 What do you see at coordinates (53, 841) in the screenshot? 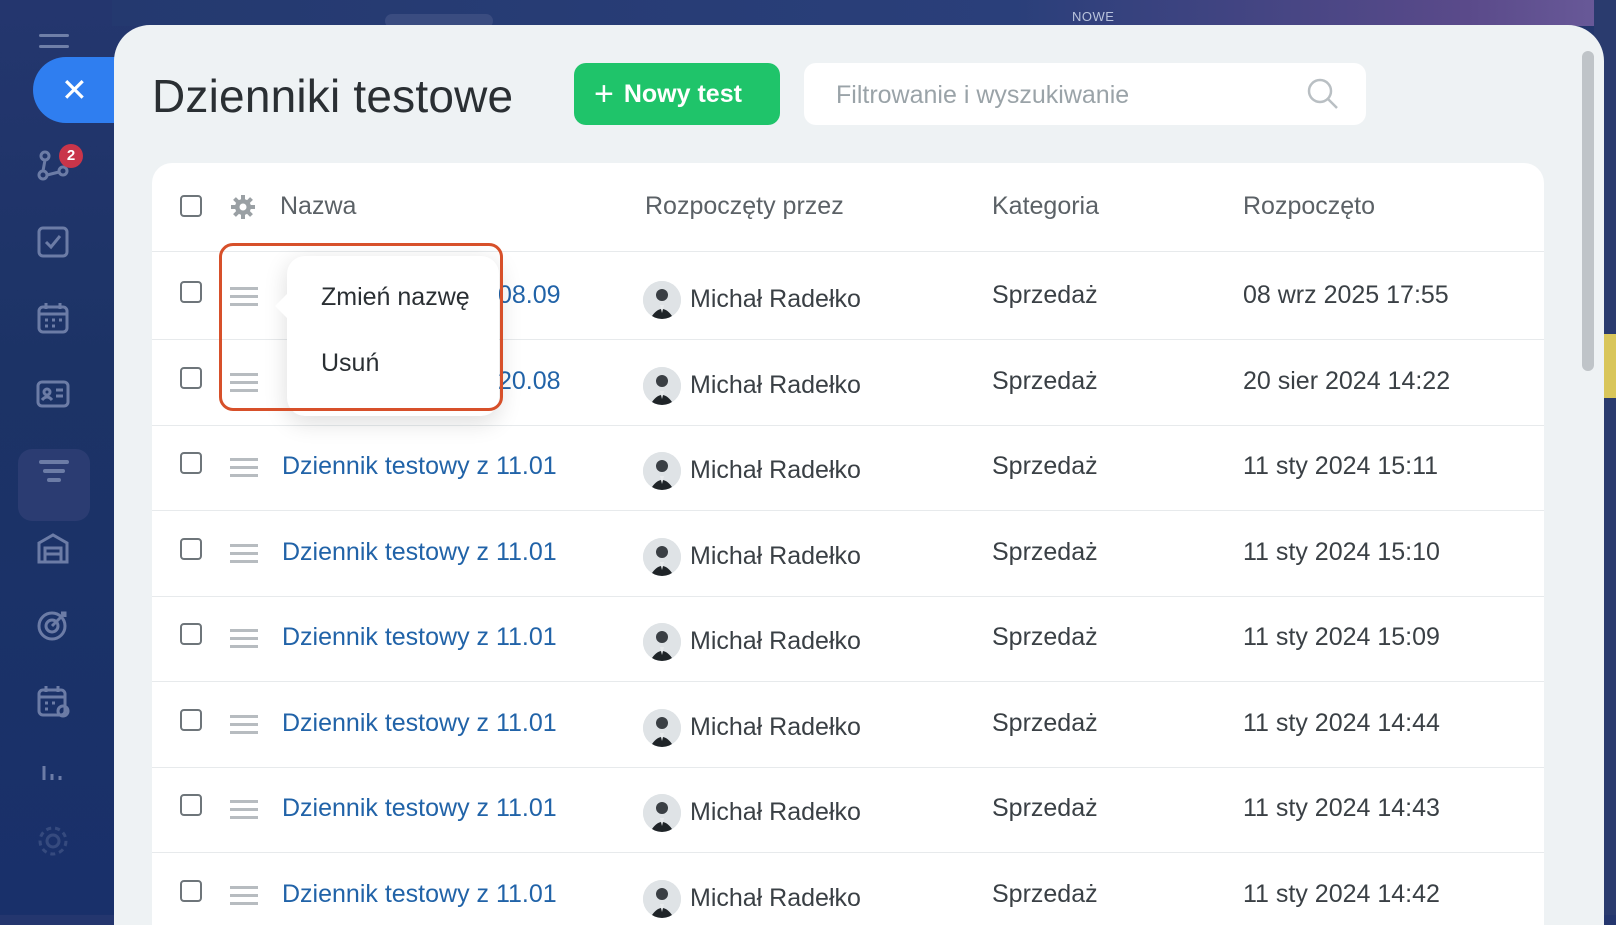
I see `settings-icon` at bounding box center [53, 841].